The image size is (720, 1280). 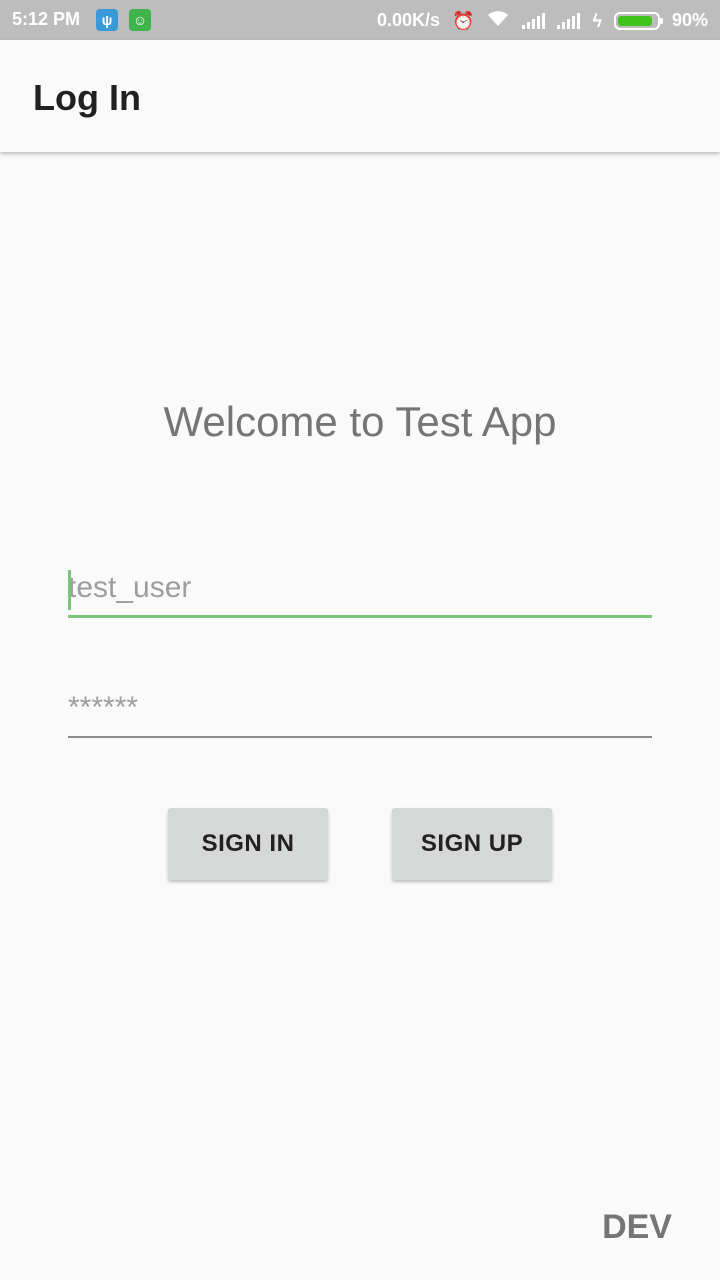 I want to click on app-bar: Log In, so click(x=360, y=96).